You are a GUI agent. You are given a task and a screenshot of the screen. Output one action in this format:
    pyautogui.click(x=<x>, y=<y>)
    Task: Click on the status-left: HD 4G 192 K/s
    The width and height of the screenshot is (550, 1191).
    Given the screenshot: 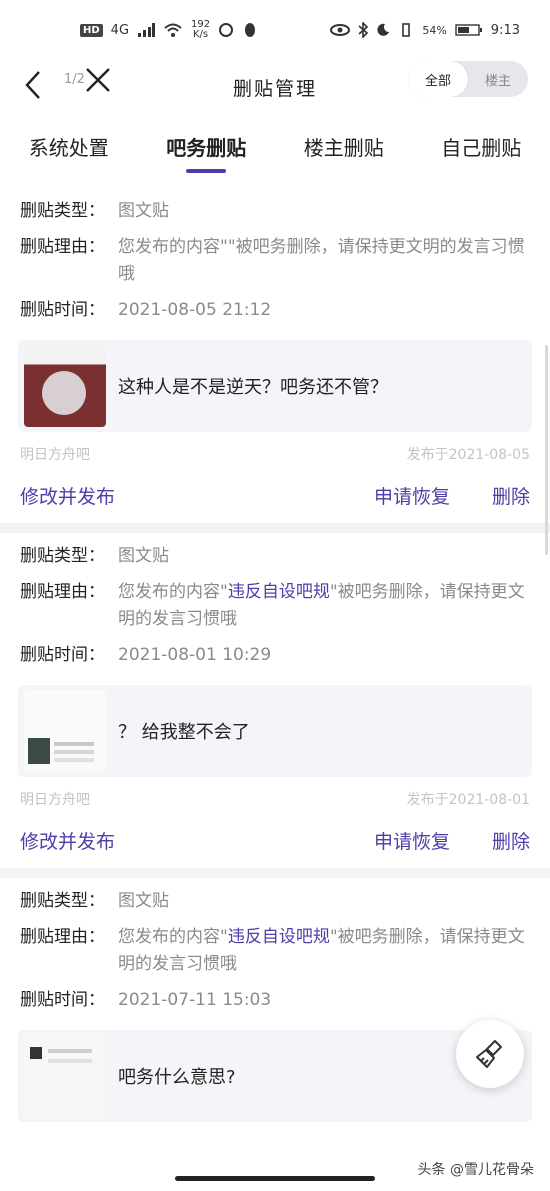 What is the action you would take?
    pyautogui.click(x=169, y=30)
    